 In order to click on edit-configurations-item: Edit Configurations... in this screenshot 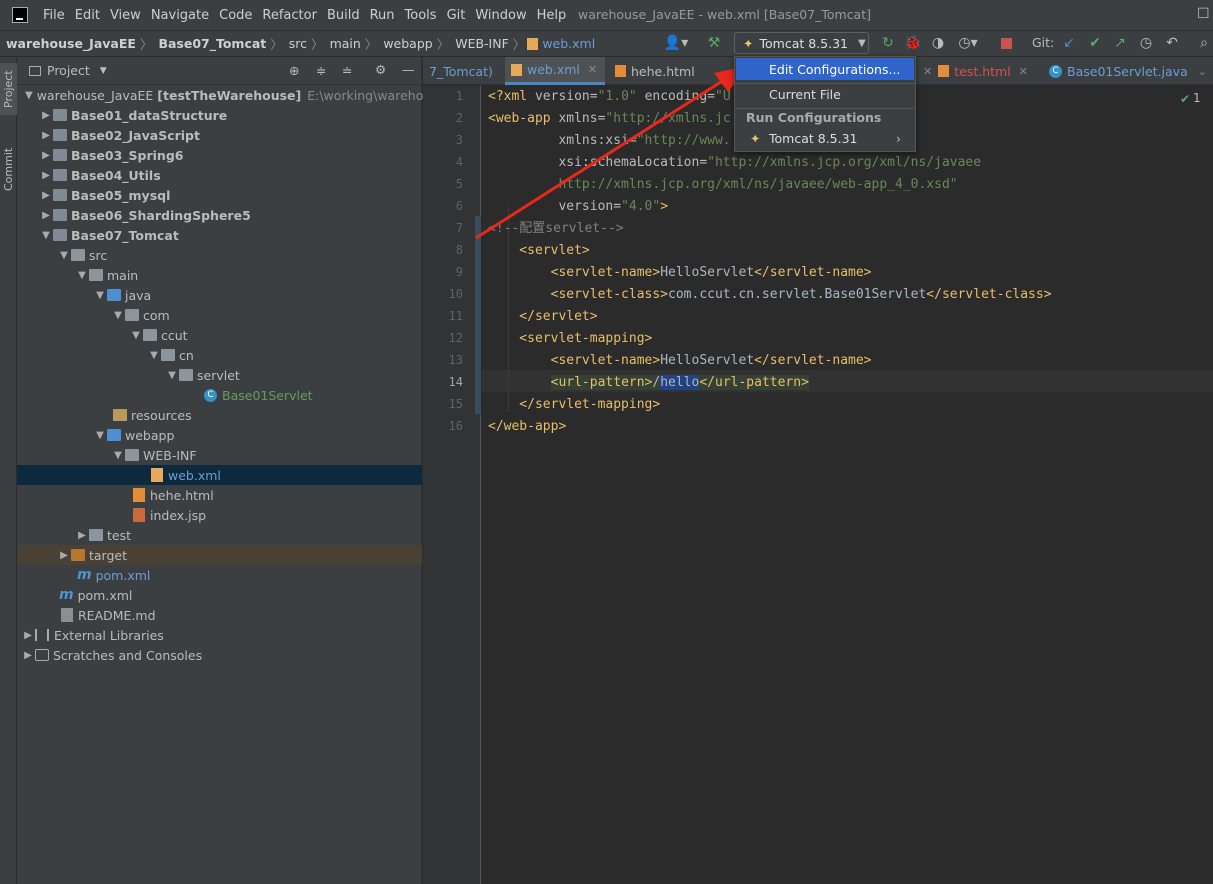, I will do `click(825, 69)`.